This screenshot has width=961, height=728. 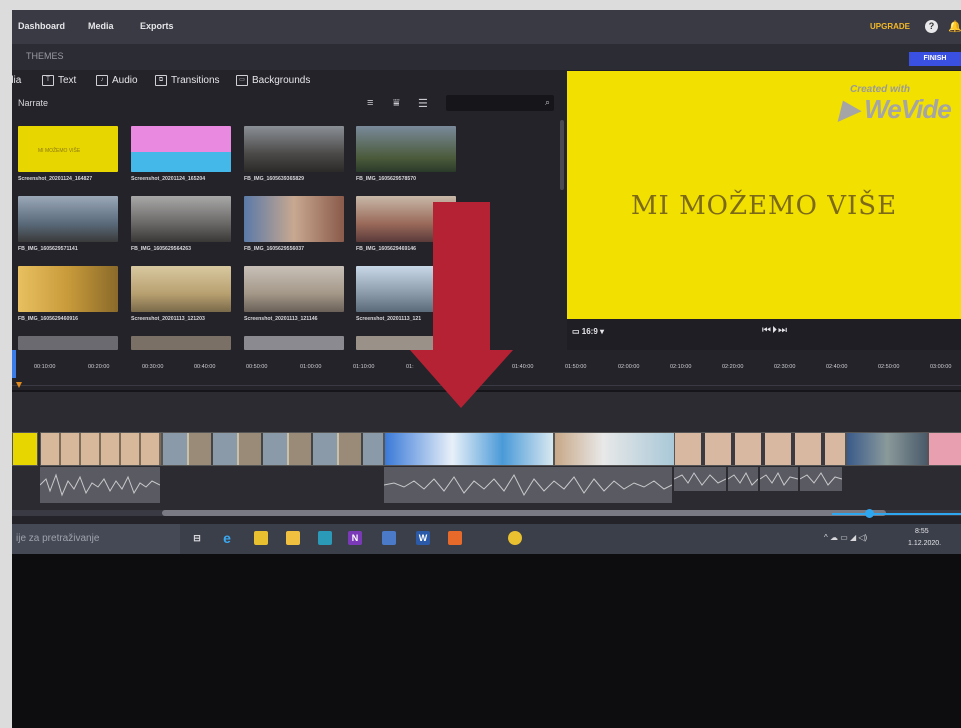 I want to click on file-explorer-icon, so click(x=261, y=538).